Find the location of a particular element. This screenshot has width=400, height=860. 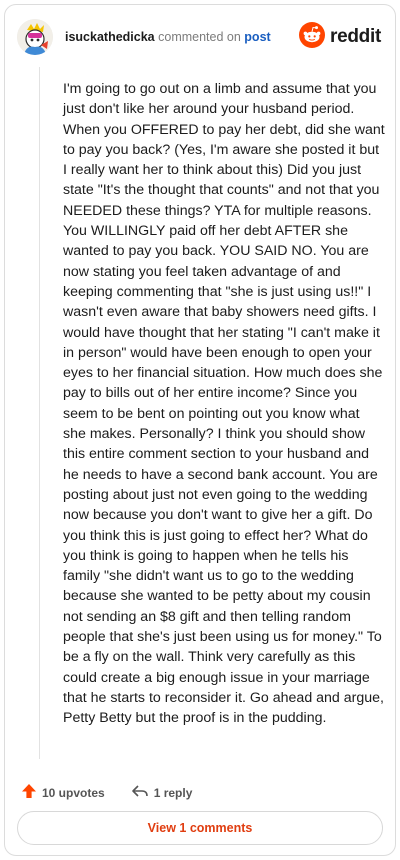

comment-meta: isuckathedicka commented on post is located at coordinates (168, 37).